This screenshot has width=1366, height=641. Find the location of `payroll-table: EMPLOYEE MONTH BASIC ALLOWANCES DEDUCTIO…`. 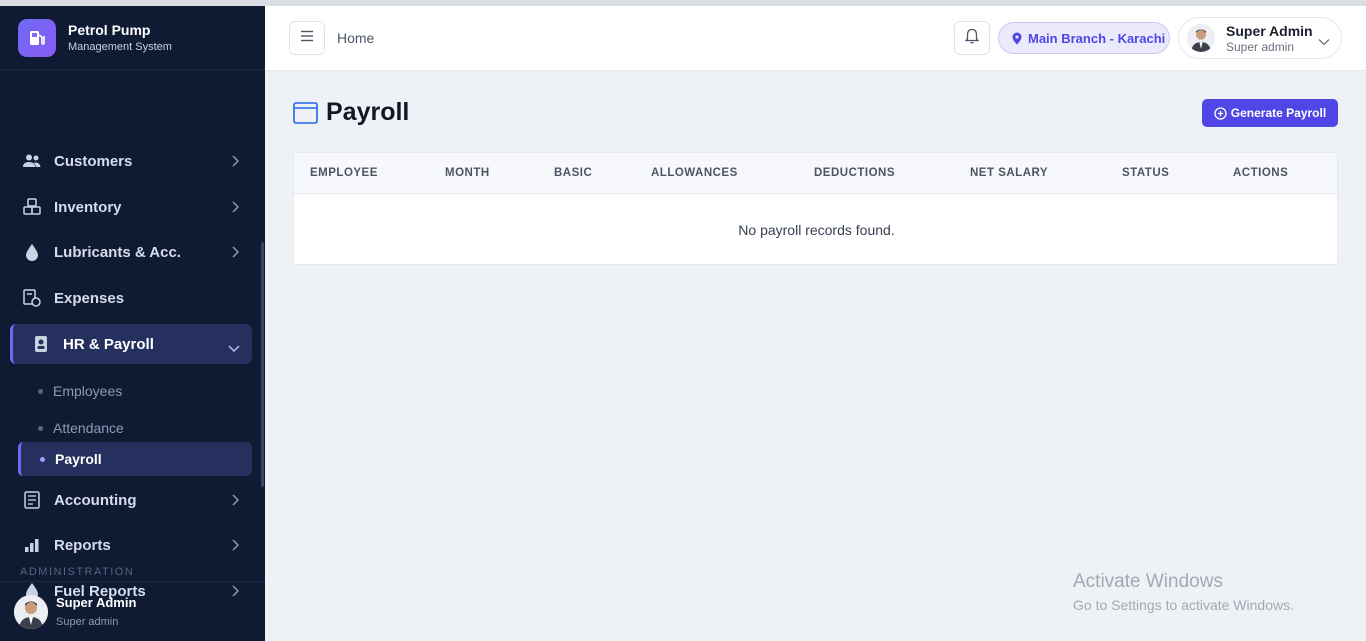

payroll-table: EMPLOYEE MONTH BASIC ALLOWANCES DEDUCTIO… is located at coordinates (815, 208).